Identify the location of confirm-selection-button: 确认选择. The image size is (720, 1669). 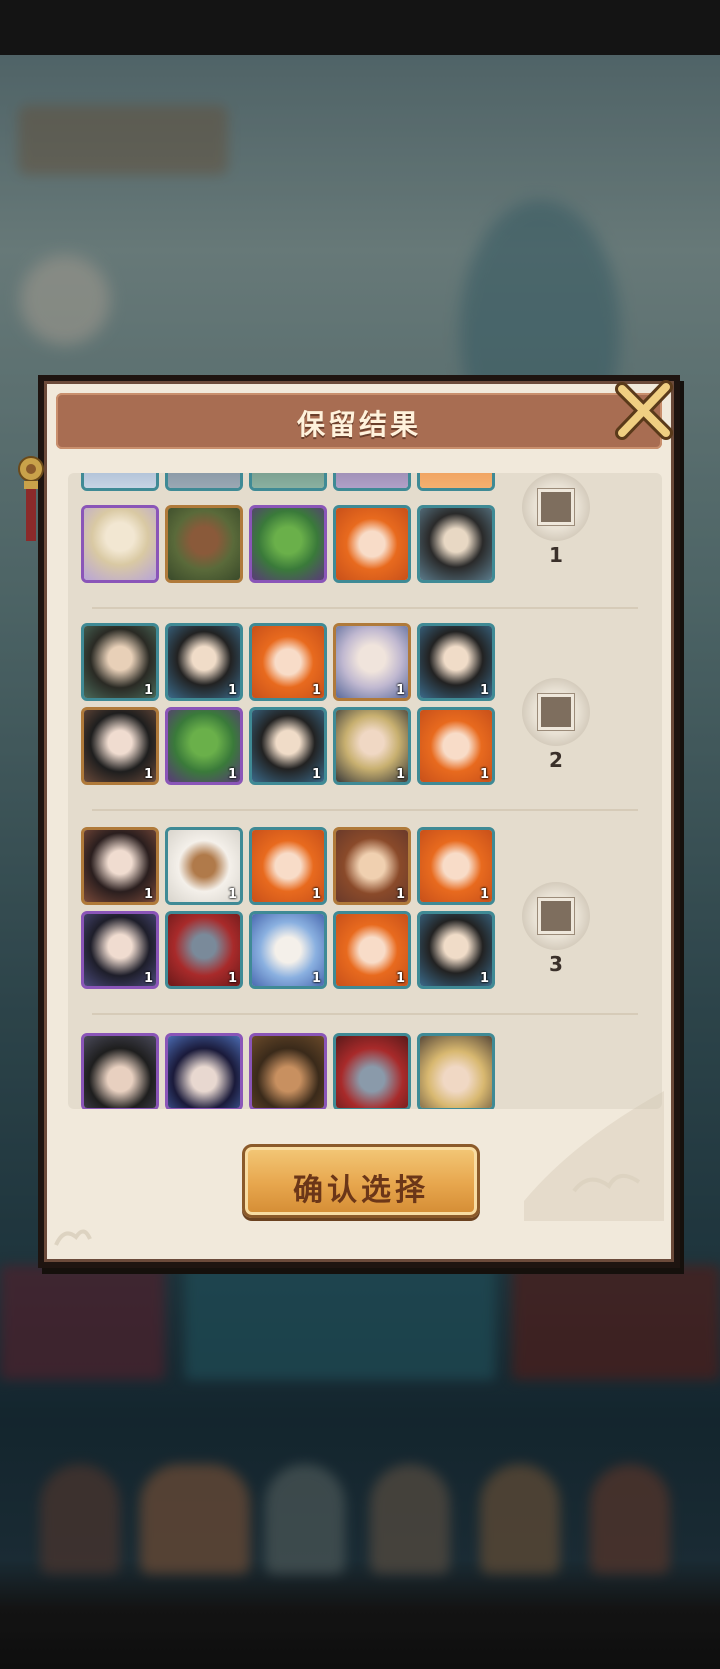
(361, 1181).